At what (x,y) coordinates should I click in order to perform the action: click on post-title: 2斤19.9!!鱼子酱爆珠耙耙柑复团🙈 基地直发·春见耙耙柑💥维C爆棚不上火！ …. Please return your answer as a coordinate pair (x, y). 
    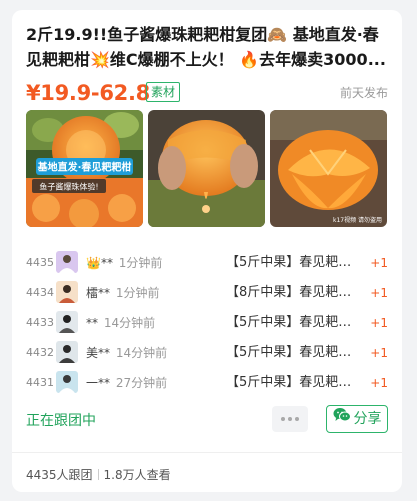
    Looking at the image, I should click on (207, 47).